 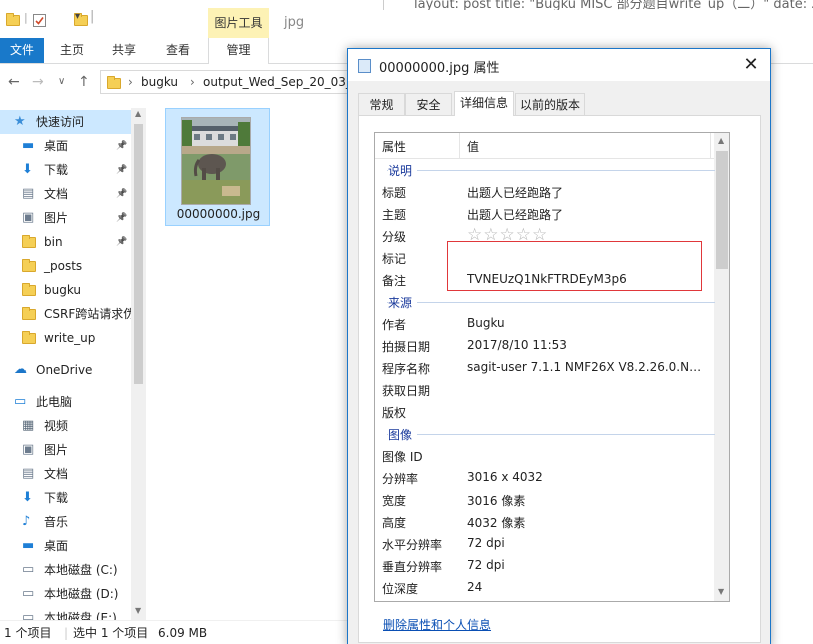 I want to click on file-item: 00000000.jpg, so click(x=217, y=167).